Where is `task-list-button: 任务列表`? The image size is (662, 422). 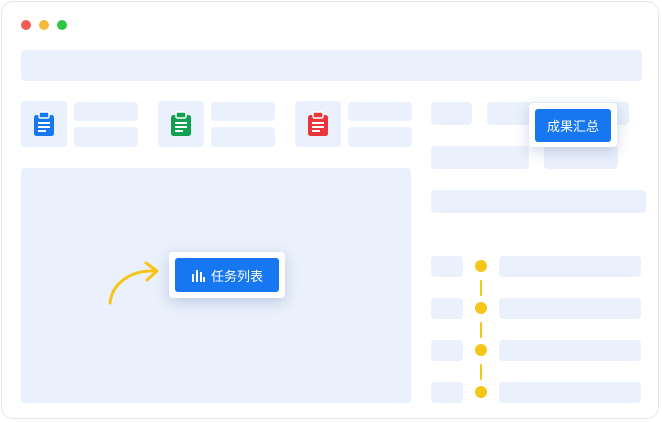
task-list-button: 任务列表 is located at coordinates (227, 275).